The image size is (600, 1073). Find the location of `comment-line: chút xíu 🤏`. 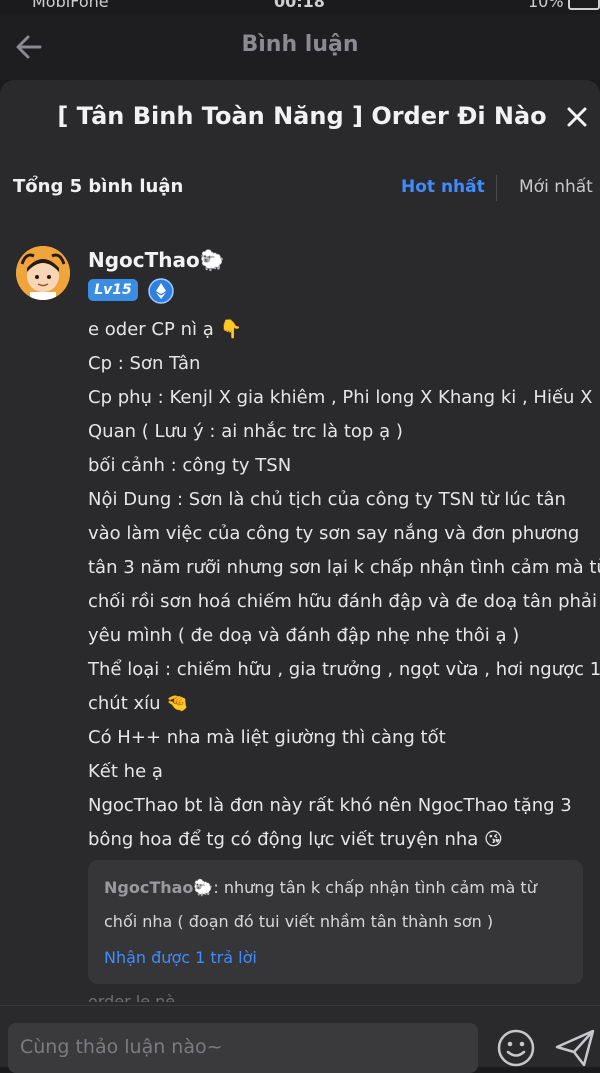

comment-line: chút xíu 🤏 is located at coordinates (138, 703).